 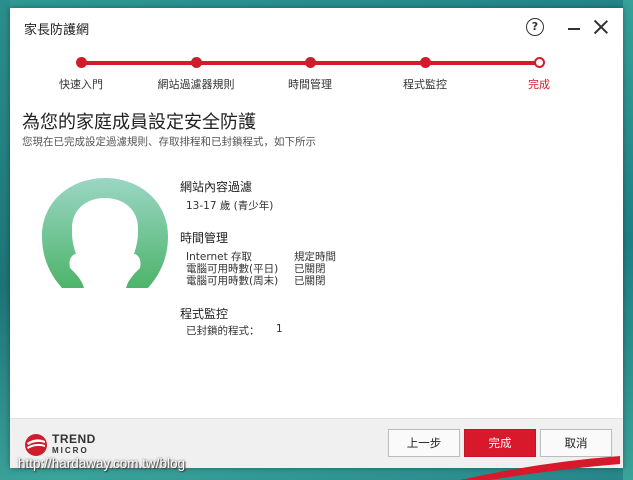 What do you see at coordinates (230, 206) in the screenshot?
I see `web-filter-value: 13-17 歲 (青少年)` at bounding box center [230, 206].